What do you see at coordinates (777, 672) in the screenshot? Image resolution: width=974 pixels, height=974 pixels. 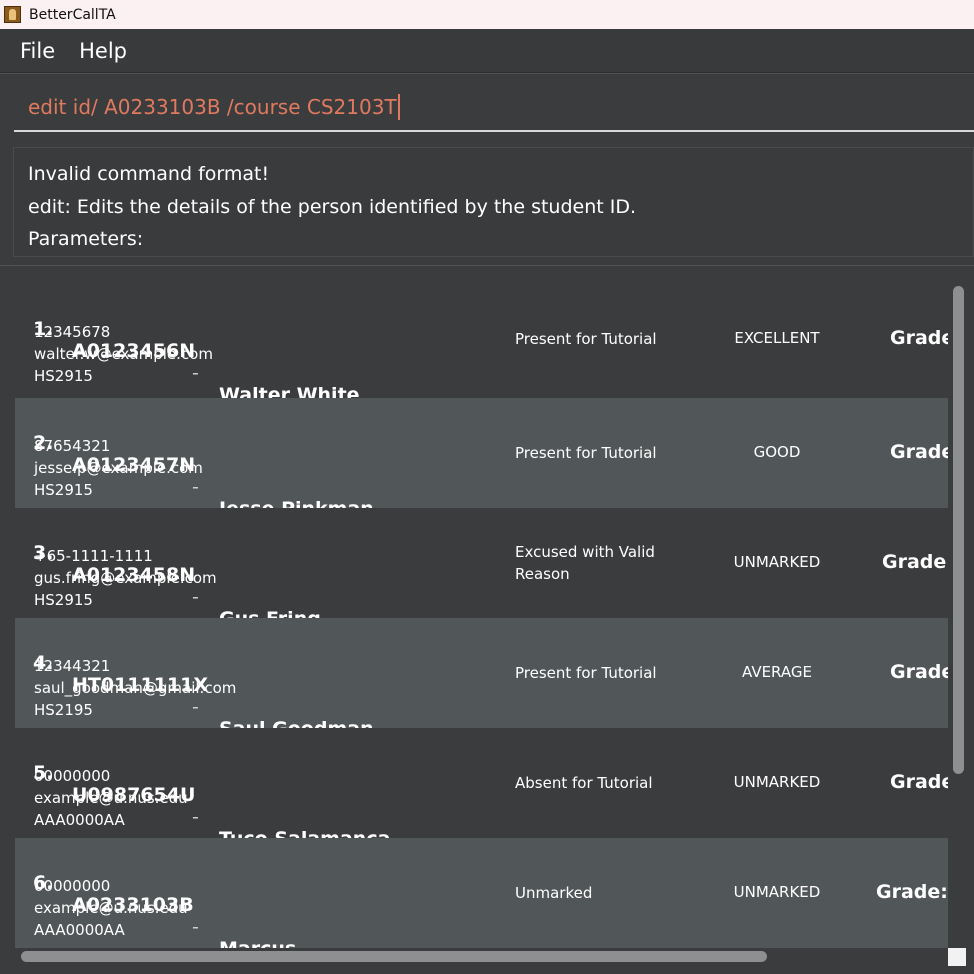 I see `participation-status: AVERAGE` at bounding box center [777, 672].